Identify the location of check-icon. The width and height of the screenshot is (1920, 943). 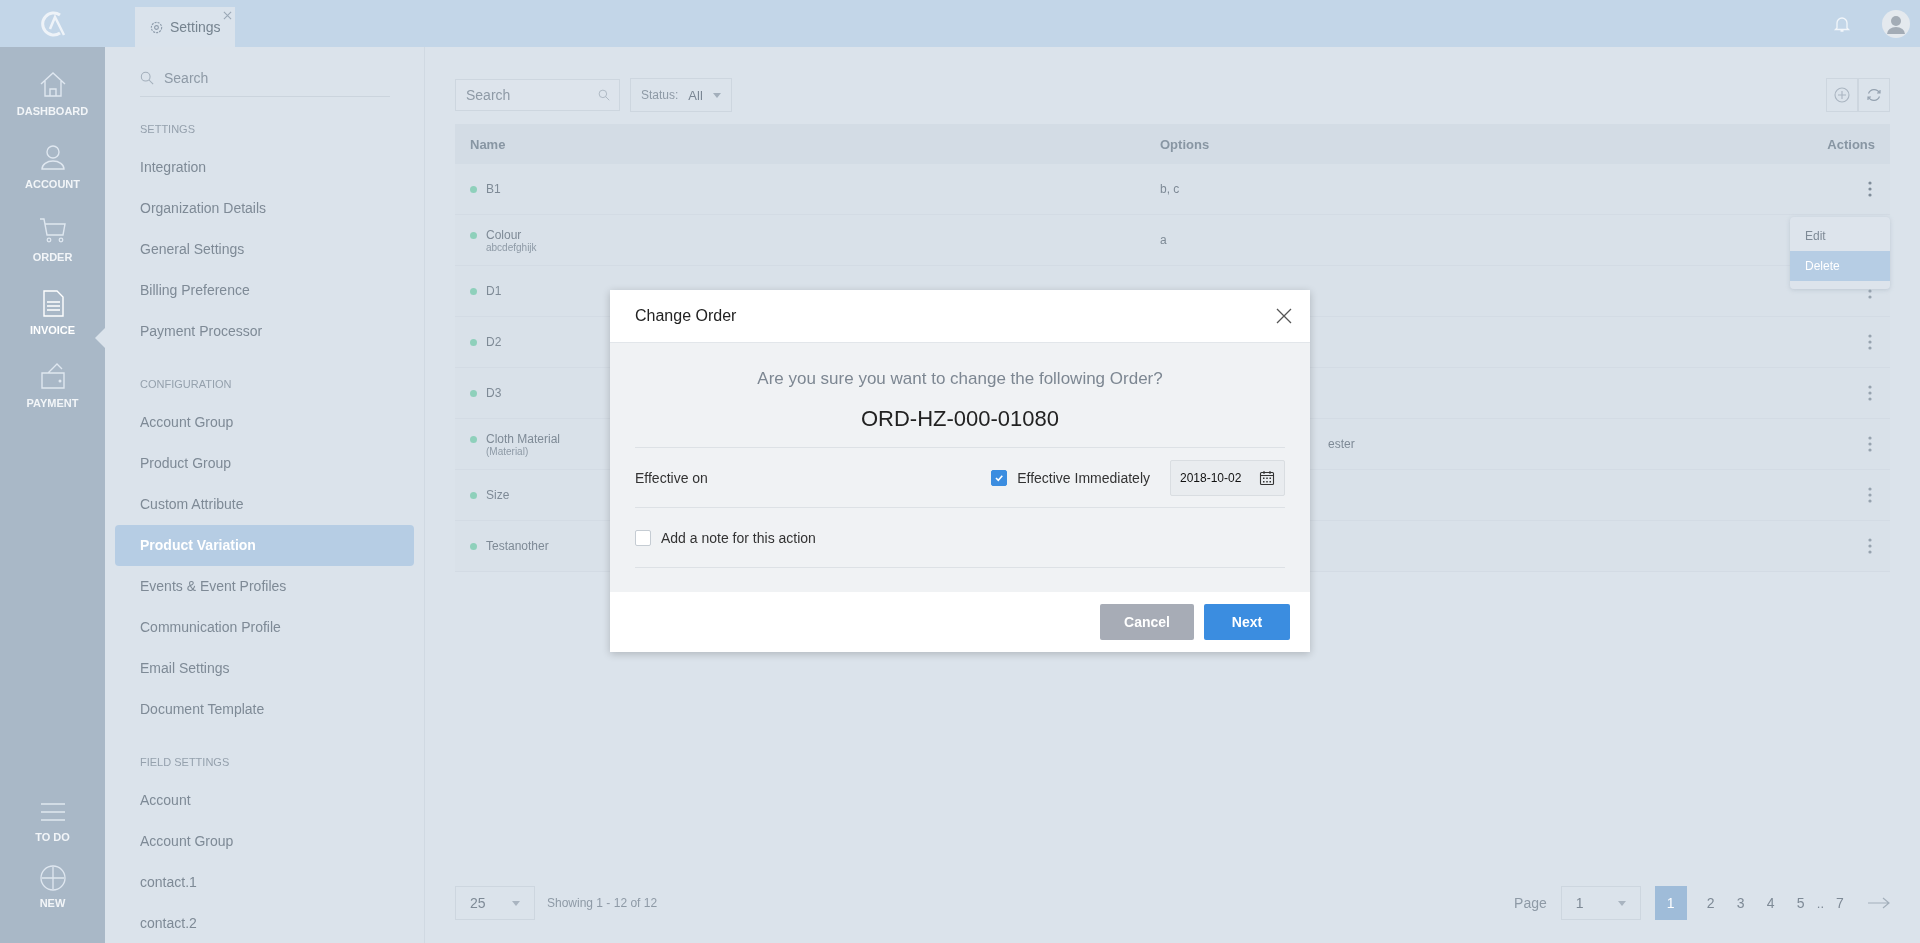
(999, 477).